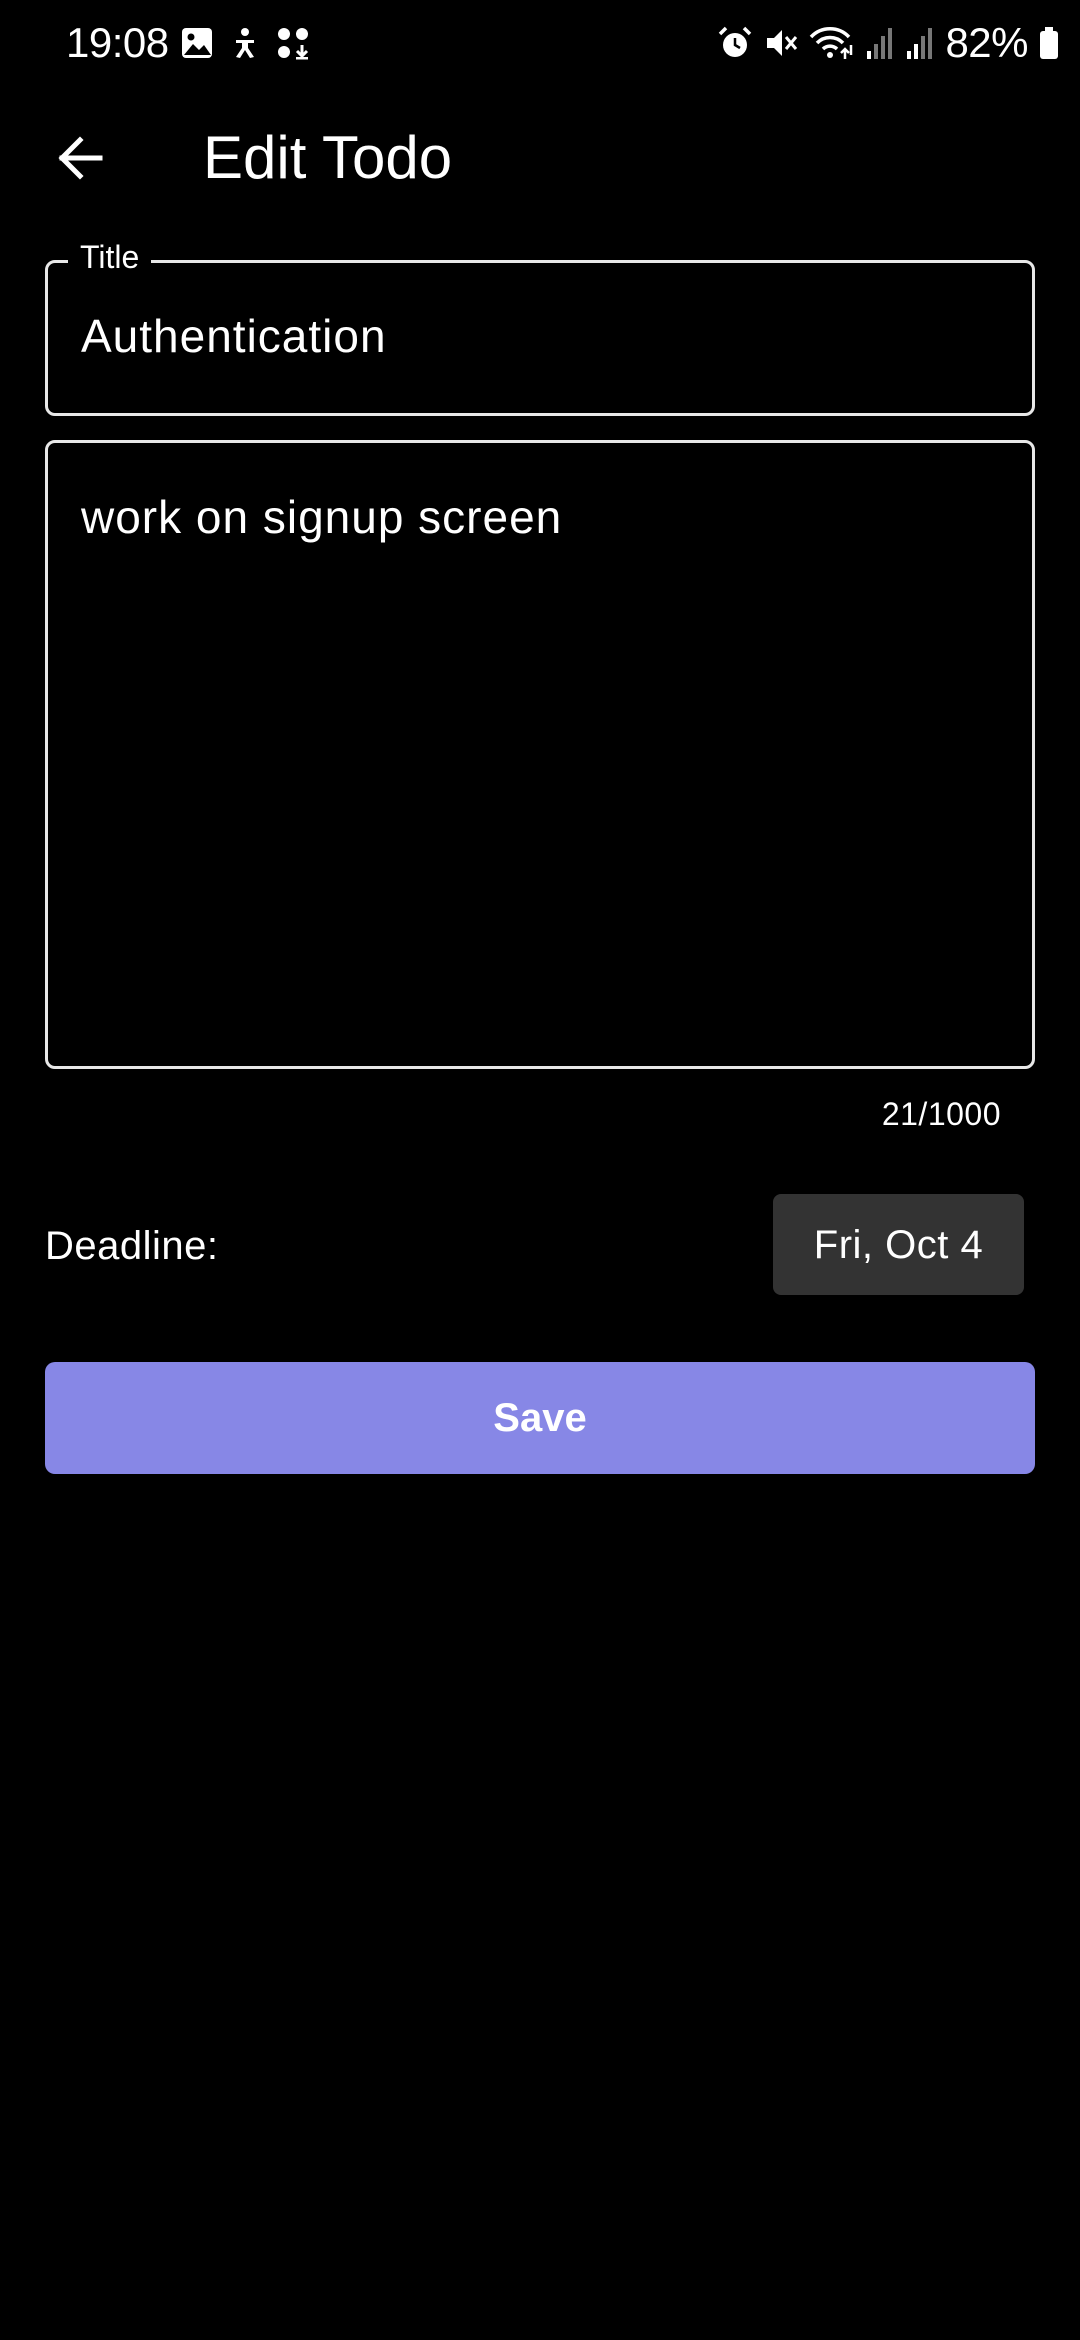  I want to click on mute-icon, so click(781, 43).